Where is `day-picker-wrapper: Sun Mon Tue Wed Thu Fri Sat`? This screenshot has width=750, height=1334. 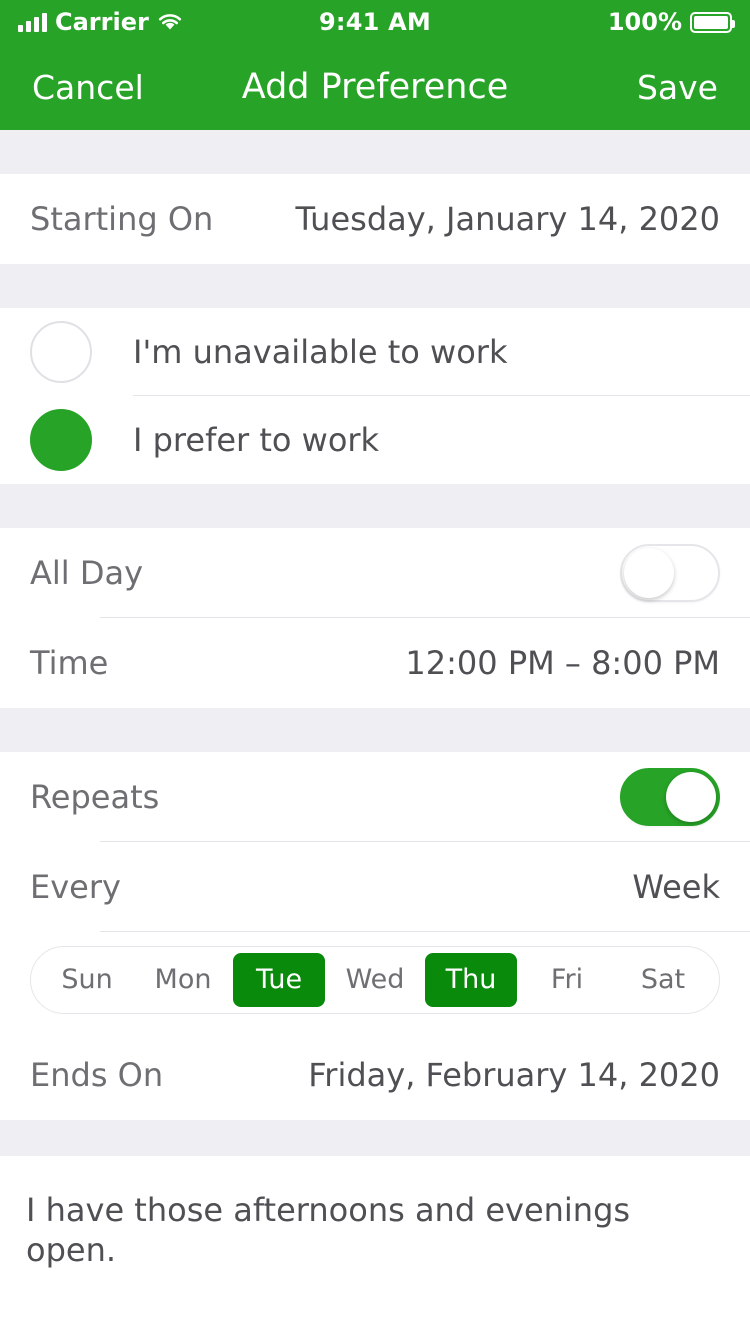
day-picker-wrapper: Sun Mon Tue Wed Thu Fri Sat is located at coordinates (375, 981).